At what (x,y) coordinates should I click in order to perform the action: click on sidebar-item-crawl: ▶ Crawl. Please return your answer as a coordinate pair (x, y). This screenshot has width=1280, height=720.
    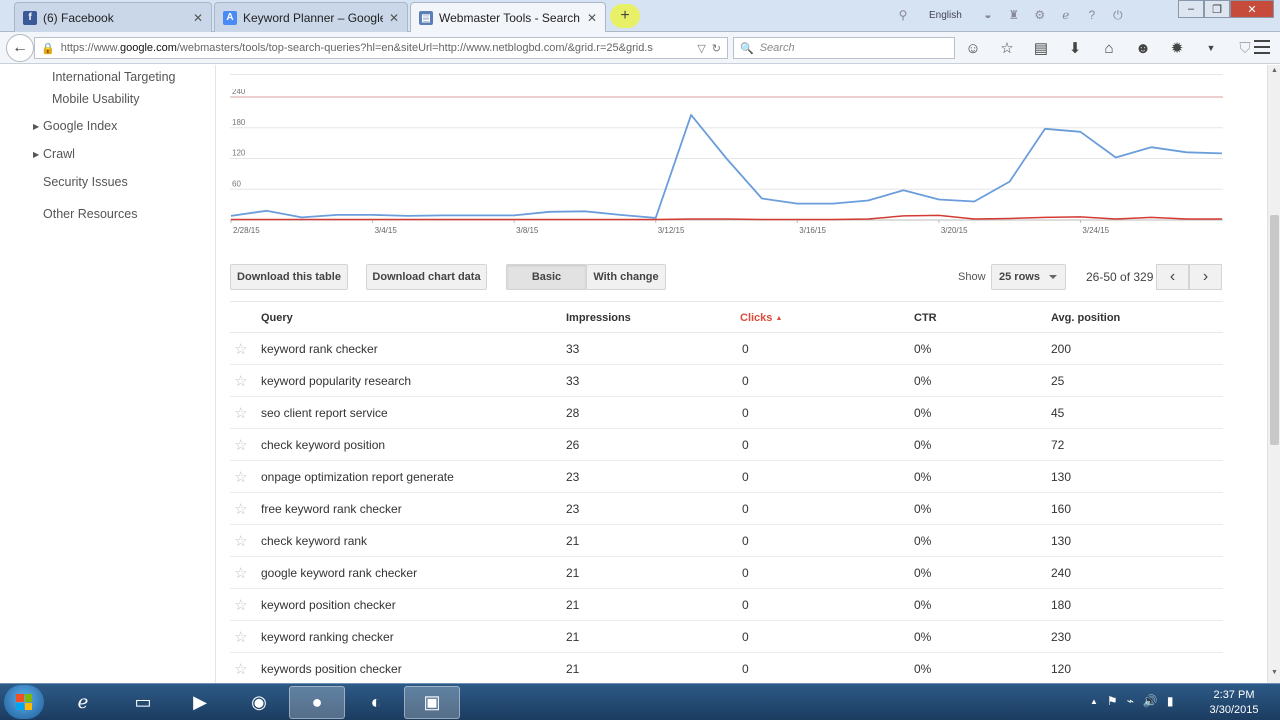
    Looking at the image, I should click on (54, 154).